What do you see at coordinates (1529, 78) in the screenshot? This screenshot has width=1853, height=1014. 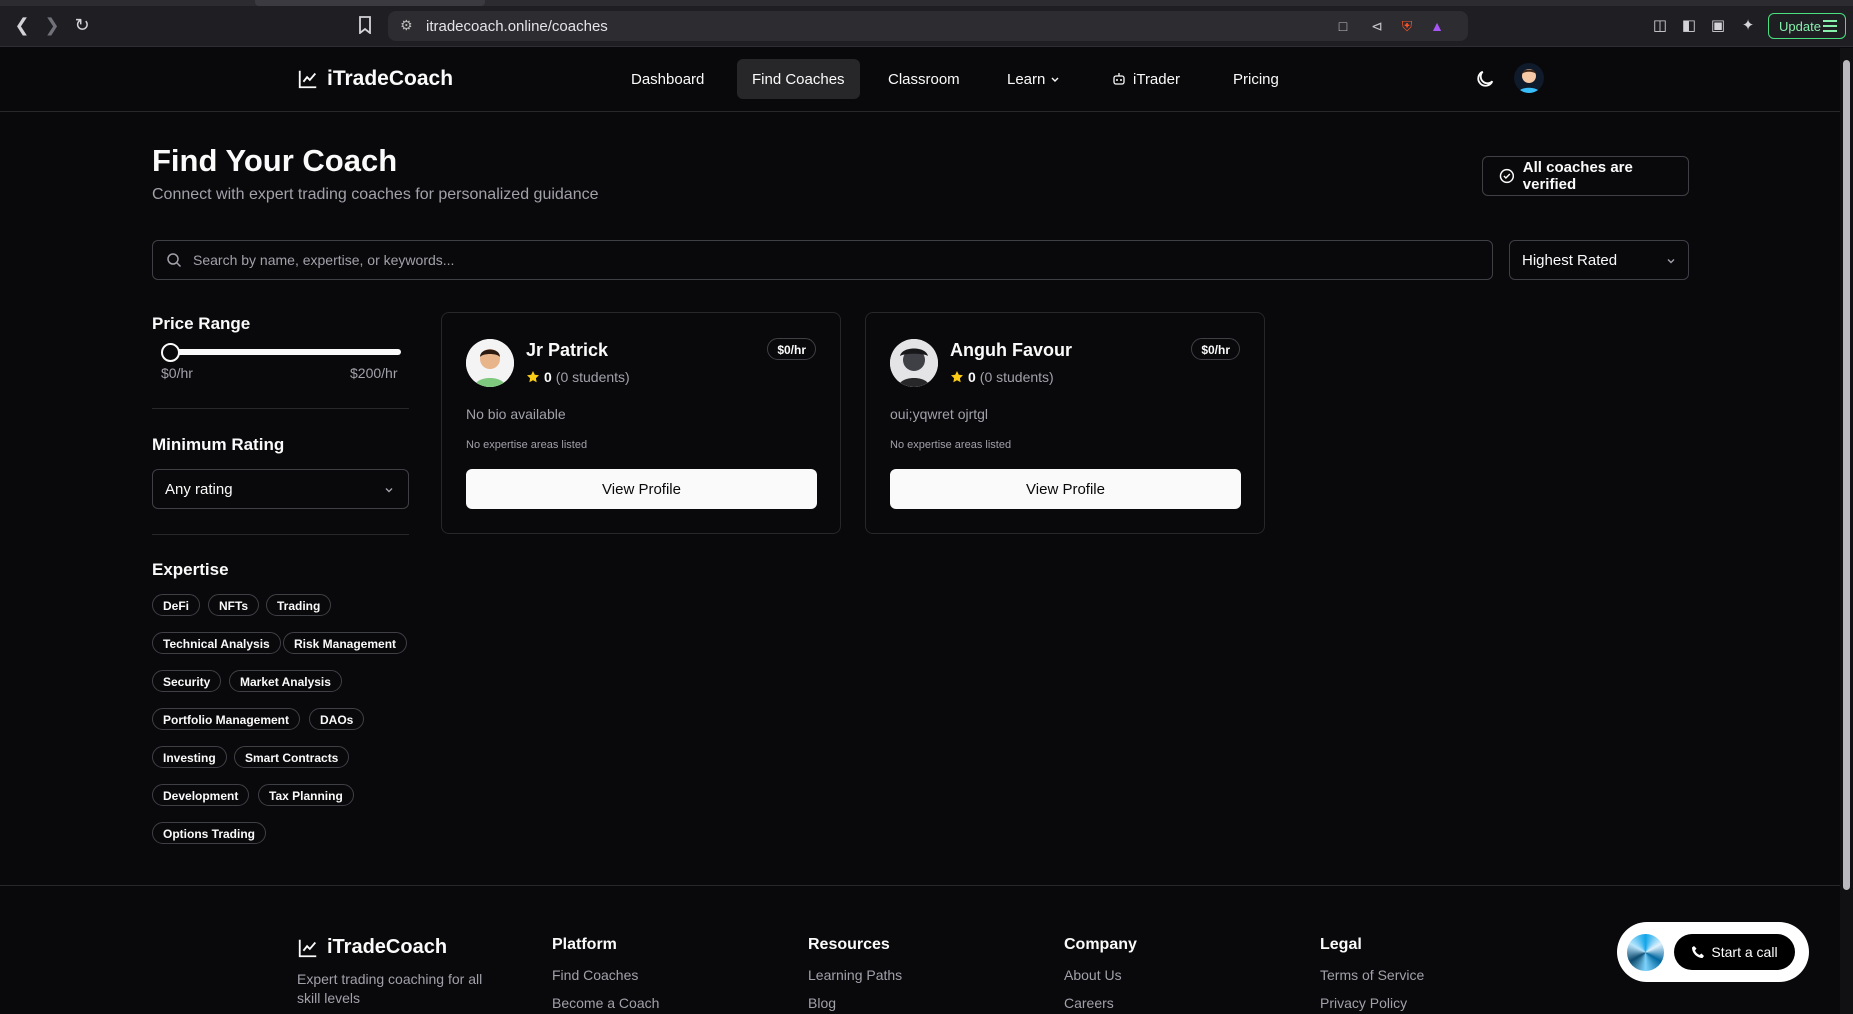 I see `user-avatar` at bounding box center [1529, 78].